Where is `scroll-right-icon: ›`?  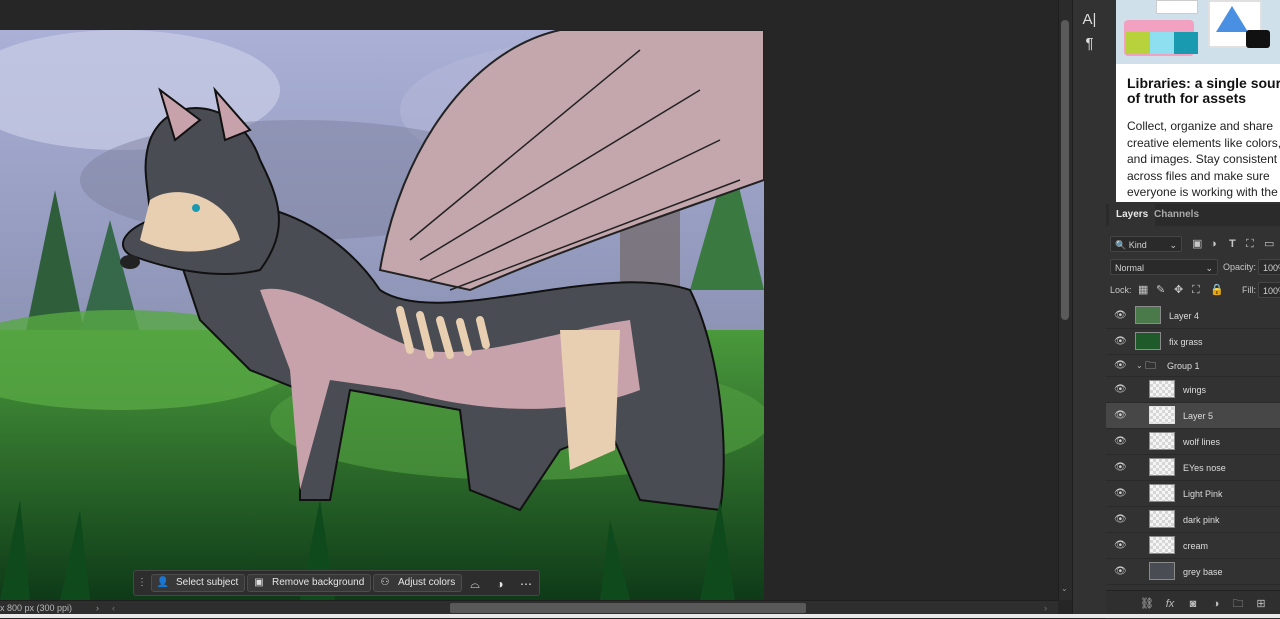 scroll-right-icon: › is located at coordinates (1045, 608).